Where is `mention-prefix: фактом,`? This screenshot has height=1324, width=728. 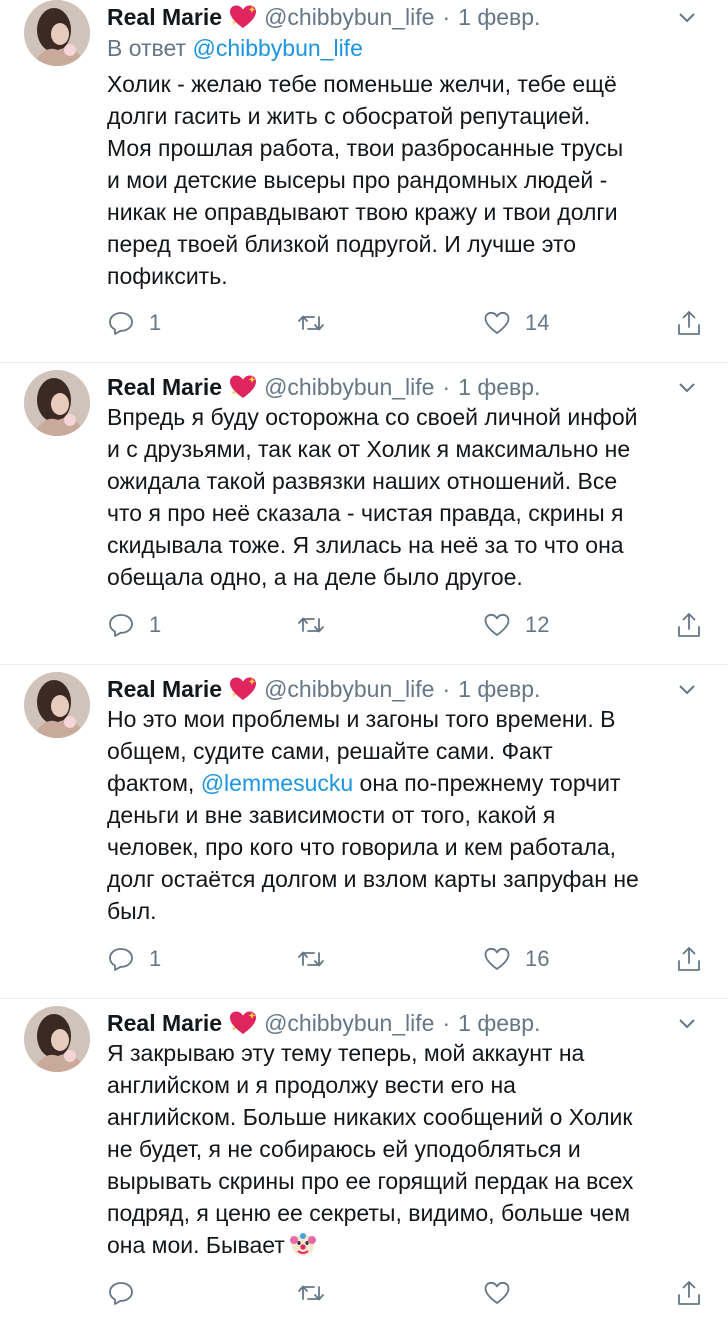
mention-prefix: фактом, is located at coordinates (154, 783).